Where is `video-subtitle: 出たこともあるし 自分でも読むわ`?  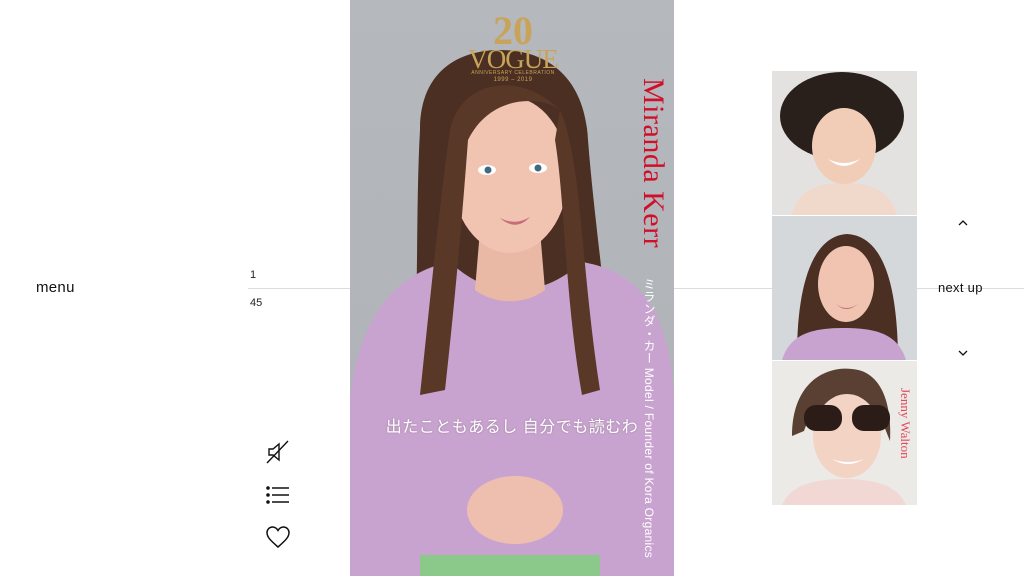 video-subtitle: 出たこともあるし 自分でも読むわ is located at coordinates (512, 427).